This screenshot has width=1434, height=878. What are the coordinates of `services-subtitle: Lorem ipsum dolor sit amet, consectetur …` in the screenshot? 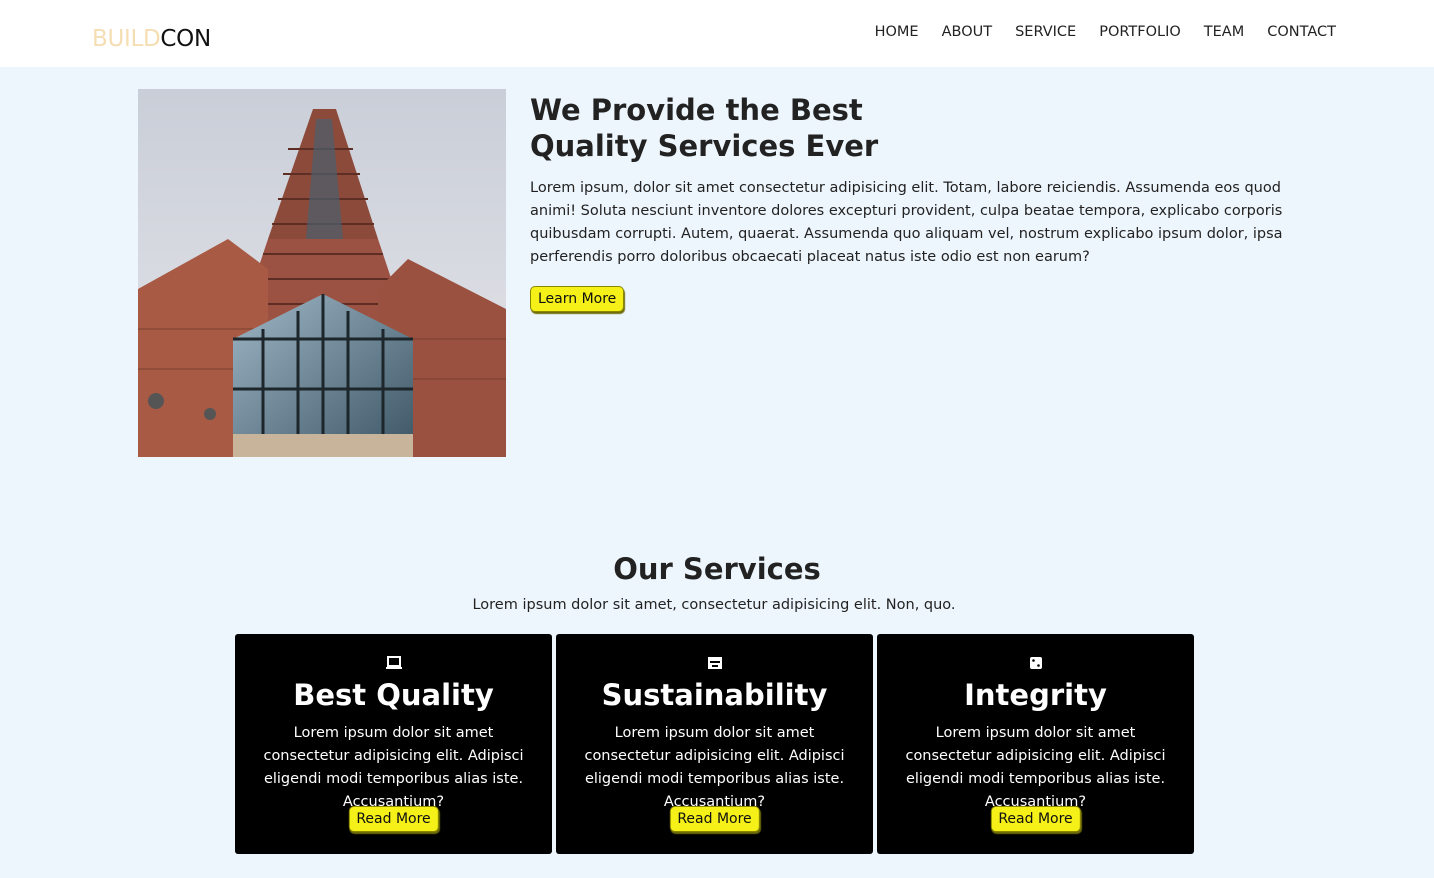 It's located at (714, 605).